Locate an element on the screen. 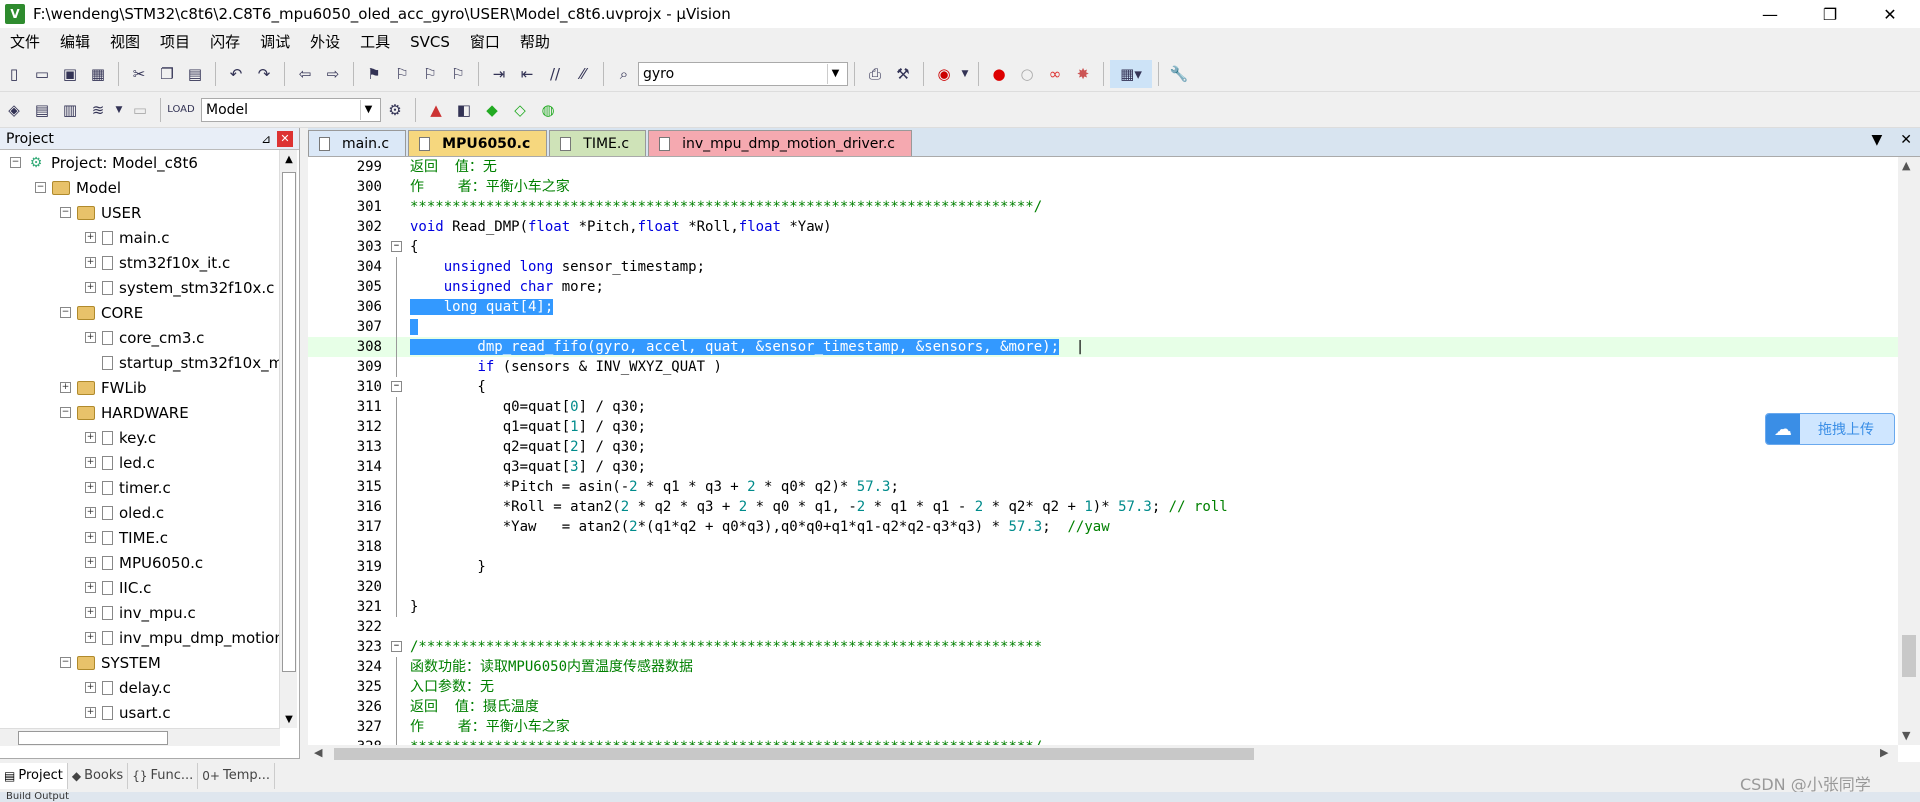  tree-item: + key.c is located at coordinates (140, 437).